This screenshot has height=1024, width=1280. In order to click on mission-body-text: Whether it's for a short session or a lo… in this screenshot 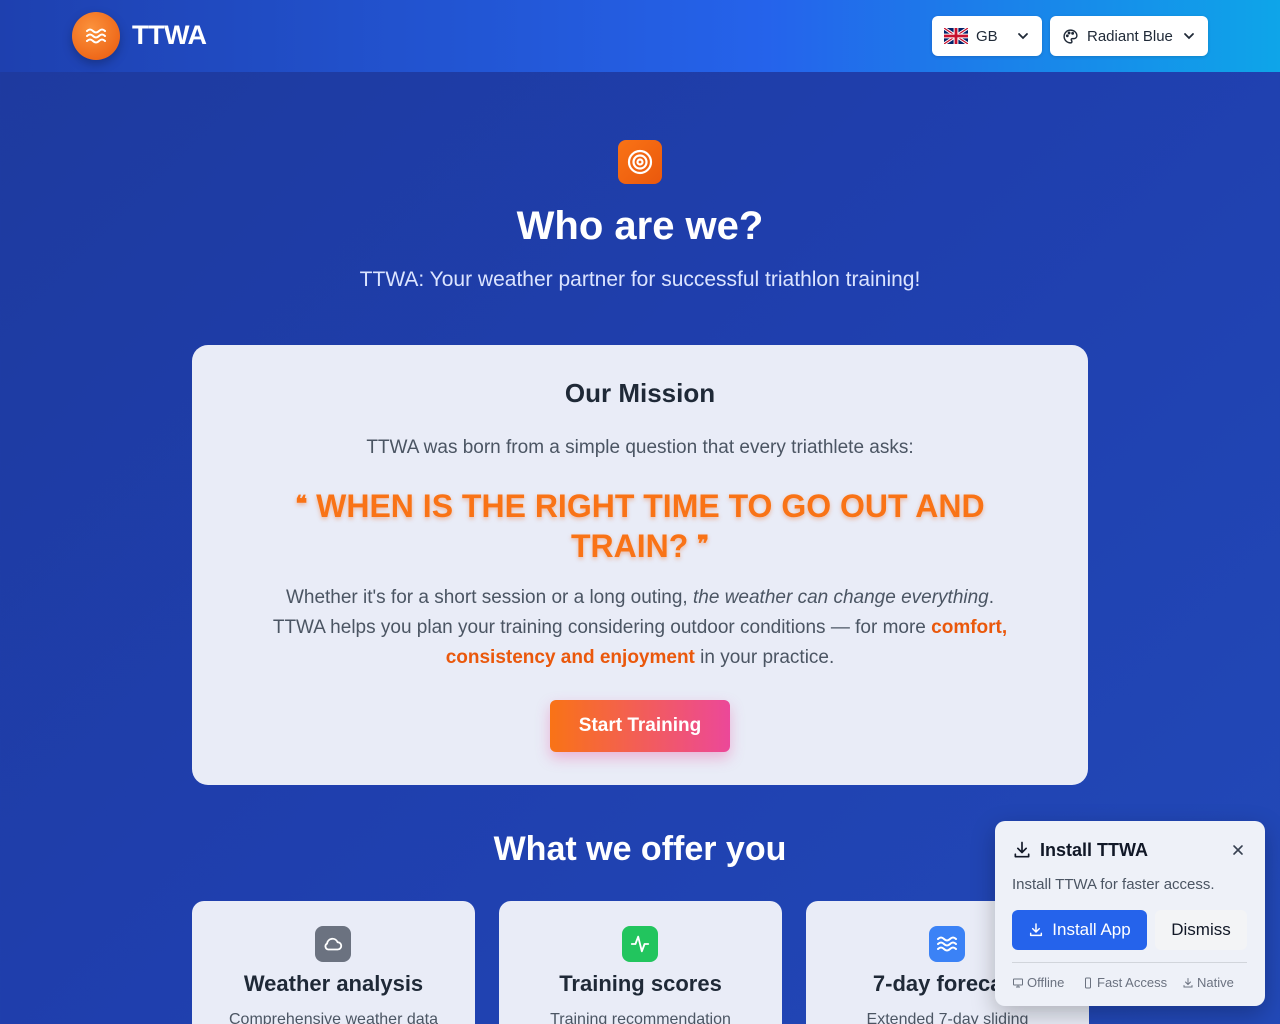, I will do `click(489, 597)`.